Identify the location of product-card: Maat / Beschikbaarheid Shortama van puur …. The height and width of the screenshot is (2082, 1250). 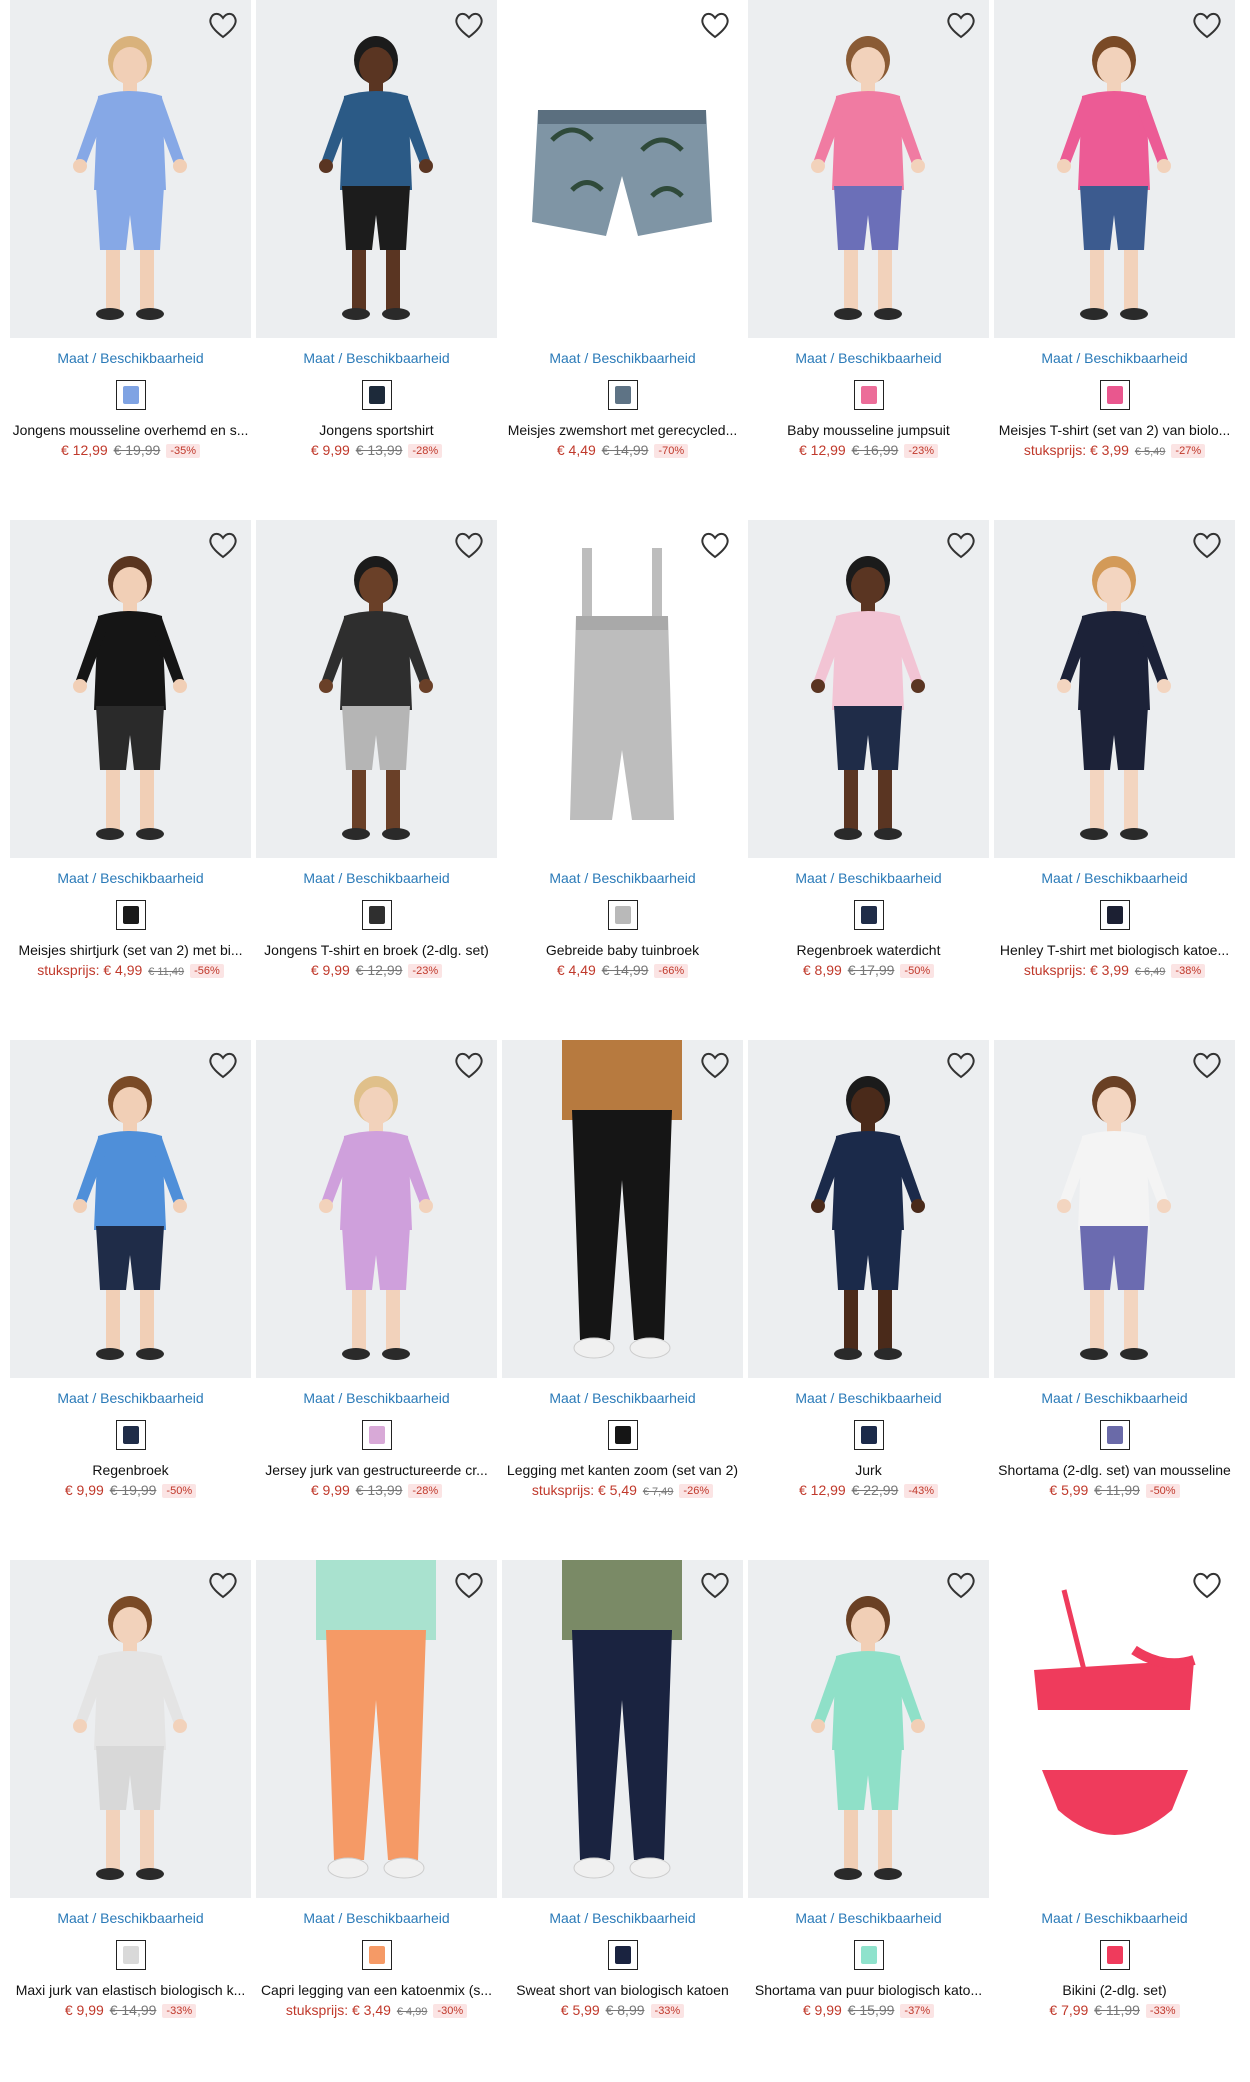
(868, 1820).